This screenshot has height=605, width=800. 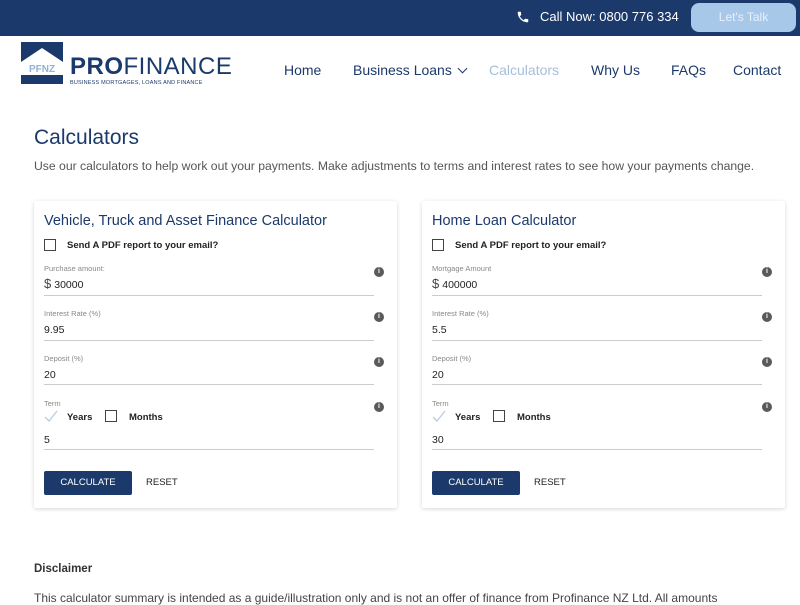 What do you see at coordinates (42, 69) in the screenshot?
I see `logo-badge: PFNZ` at bounding box center [42, 69].